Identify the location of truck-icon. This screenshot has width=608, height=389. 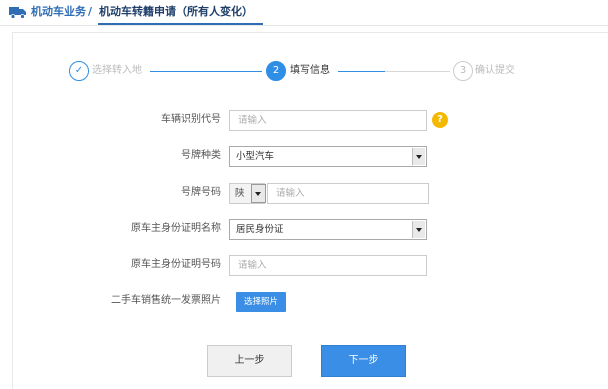
(17, 13).